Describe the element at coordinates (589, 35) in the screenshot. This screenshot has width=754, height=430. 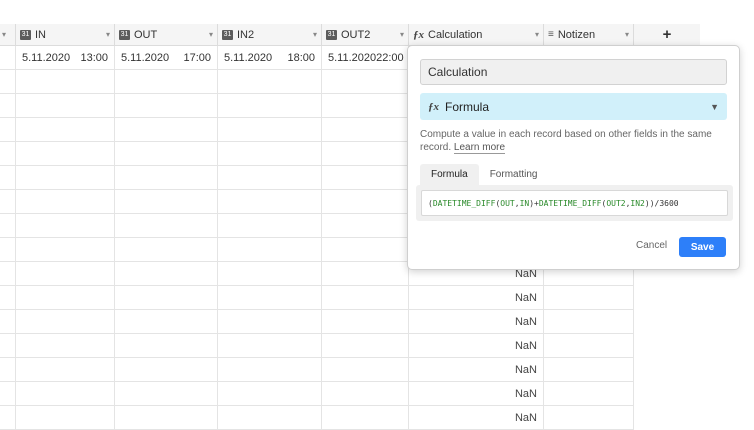
I see `column-header-notizen: ≡ Notizen ▾` at that location.